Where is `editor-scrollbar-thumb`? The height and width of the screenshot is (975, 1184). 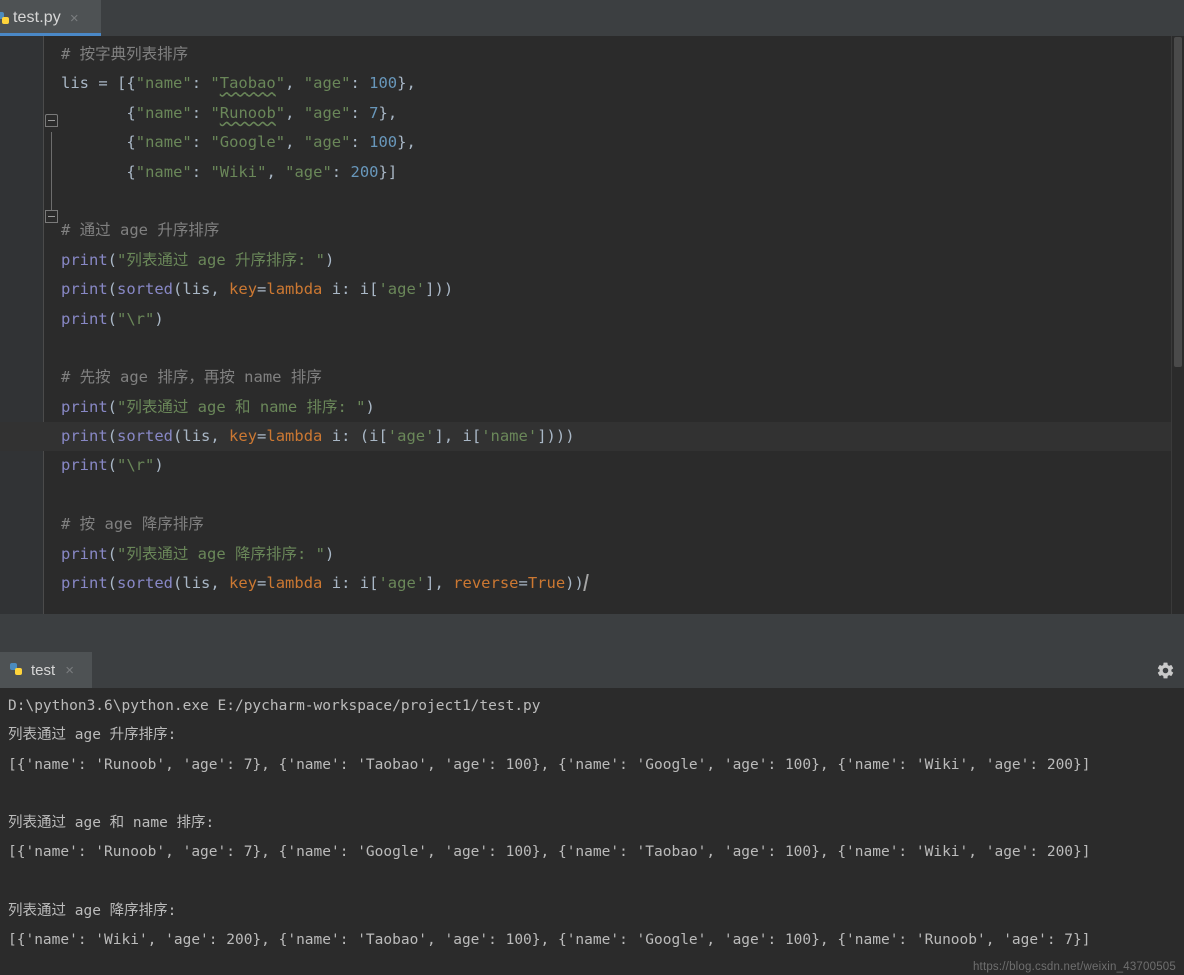
editor-scrollbar-thumb is located at coordinates (1178, 202).